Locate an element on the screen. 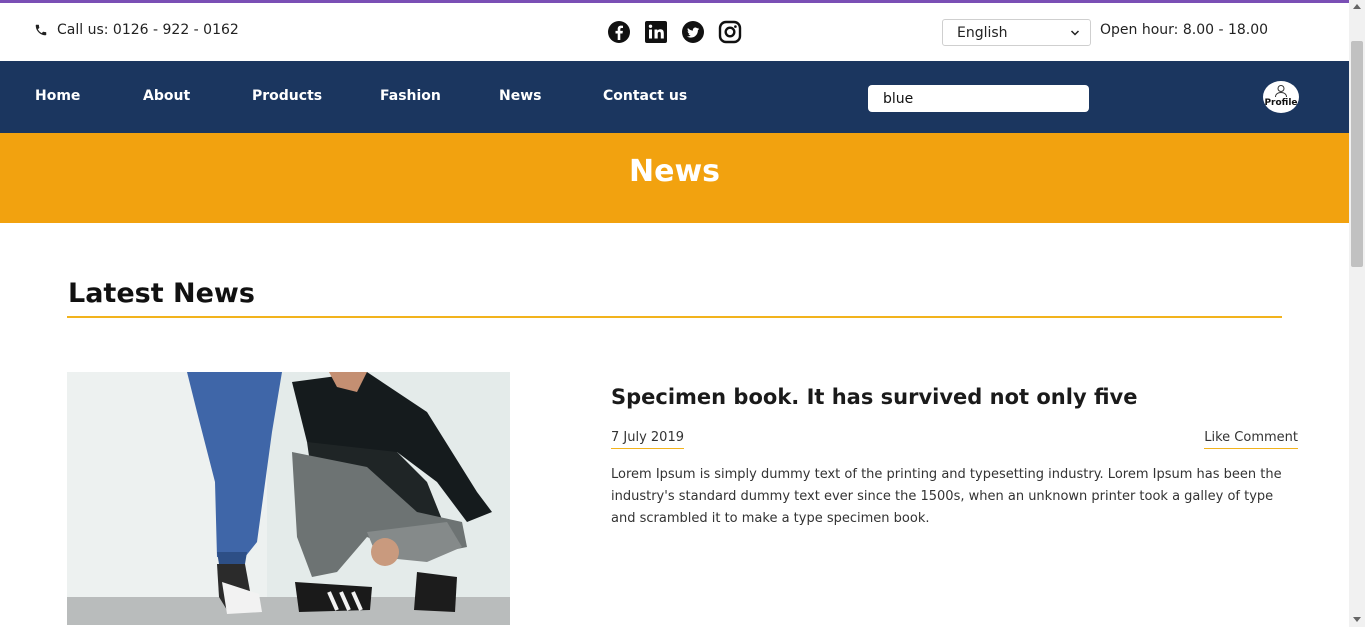 This screenshot has width=1365, height=627. call-us-text: Call us: 0126 - 922 - 0162 is located at coordinates (148, 30).